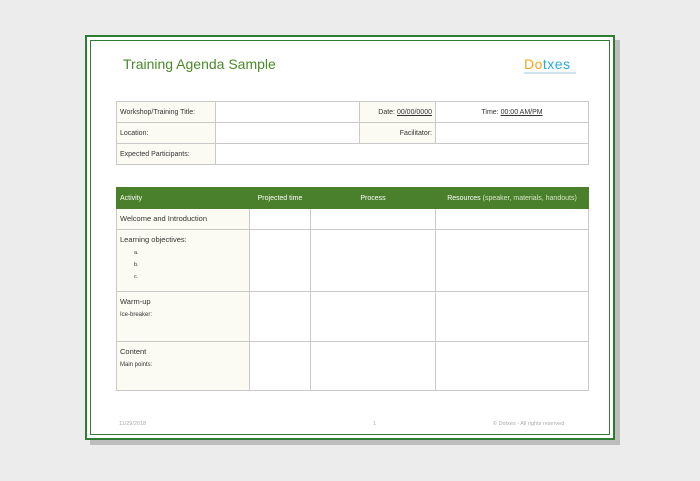  I want to click on activity-cell: Content Main points:, so click(183, 366).